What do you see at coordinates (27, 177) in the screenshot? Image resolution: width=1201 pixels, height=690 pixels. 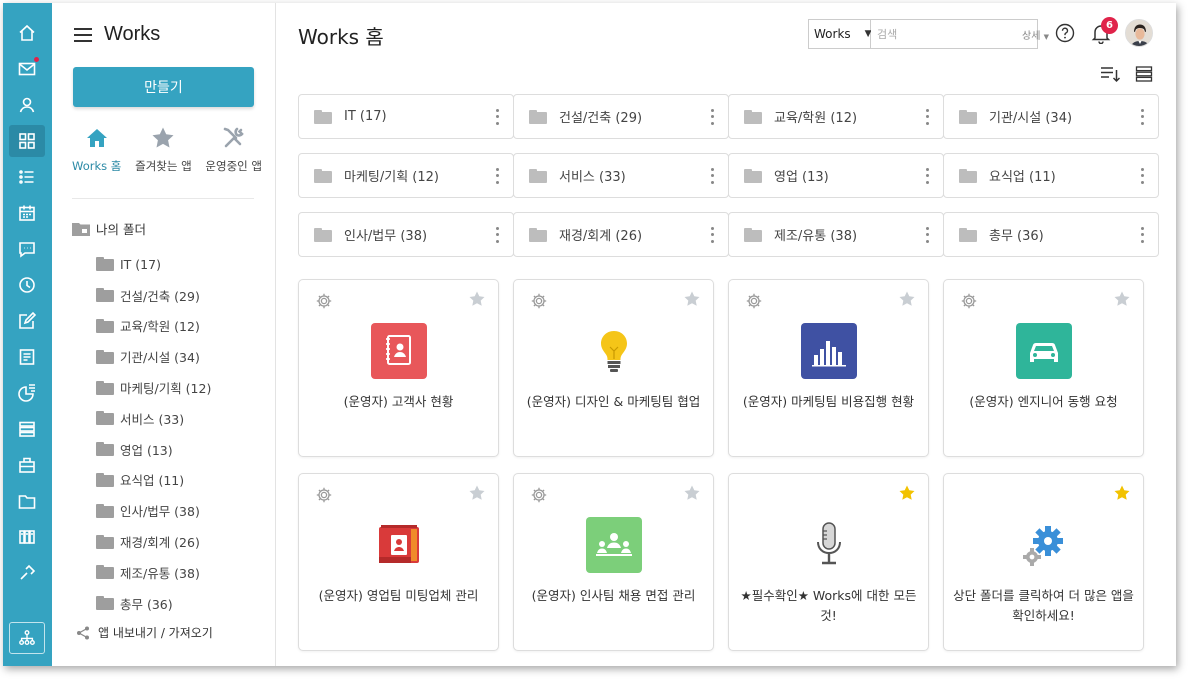 I see `list-icon` at bounding box center [27, 177].